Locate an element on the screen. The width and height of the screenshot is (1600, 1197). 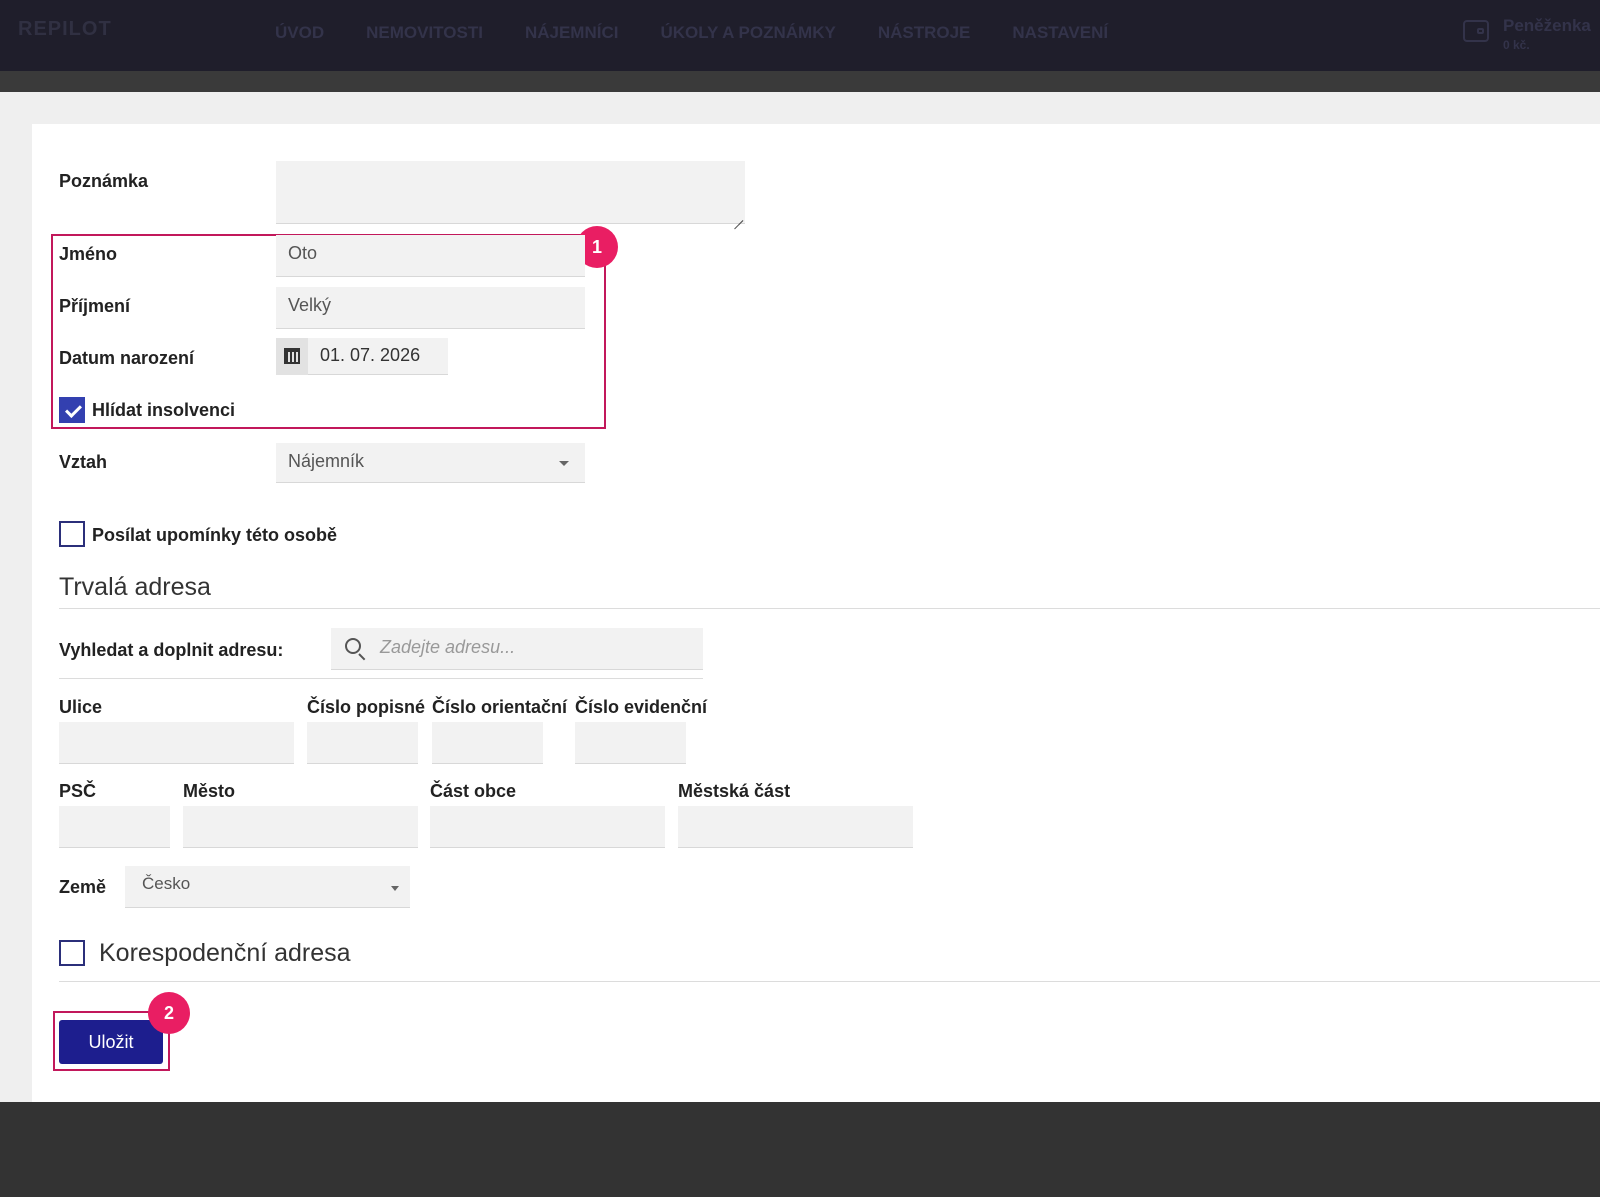
wallet-title: Peněženka is located at coordinates (1547, 25).